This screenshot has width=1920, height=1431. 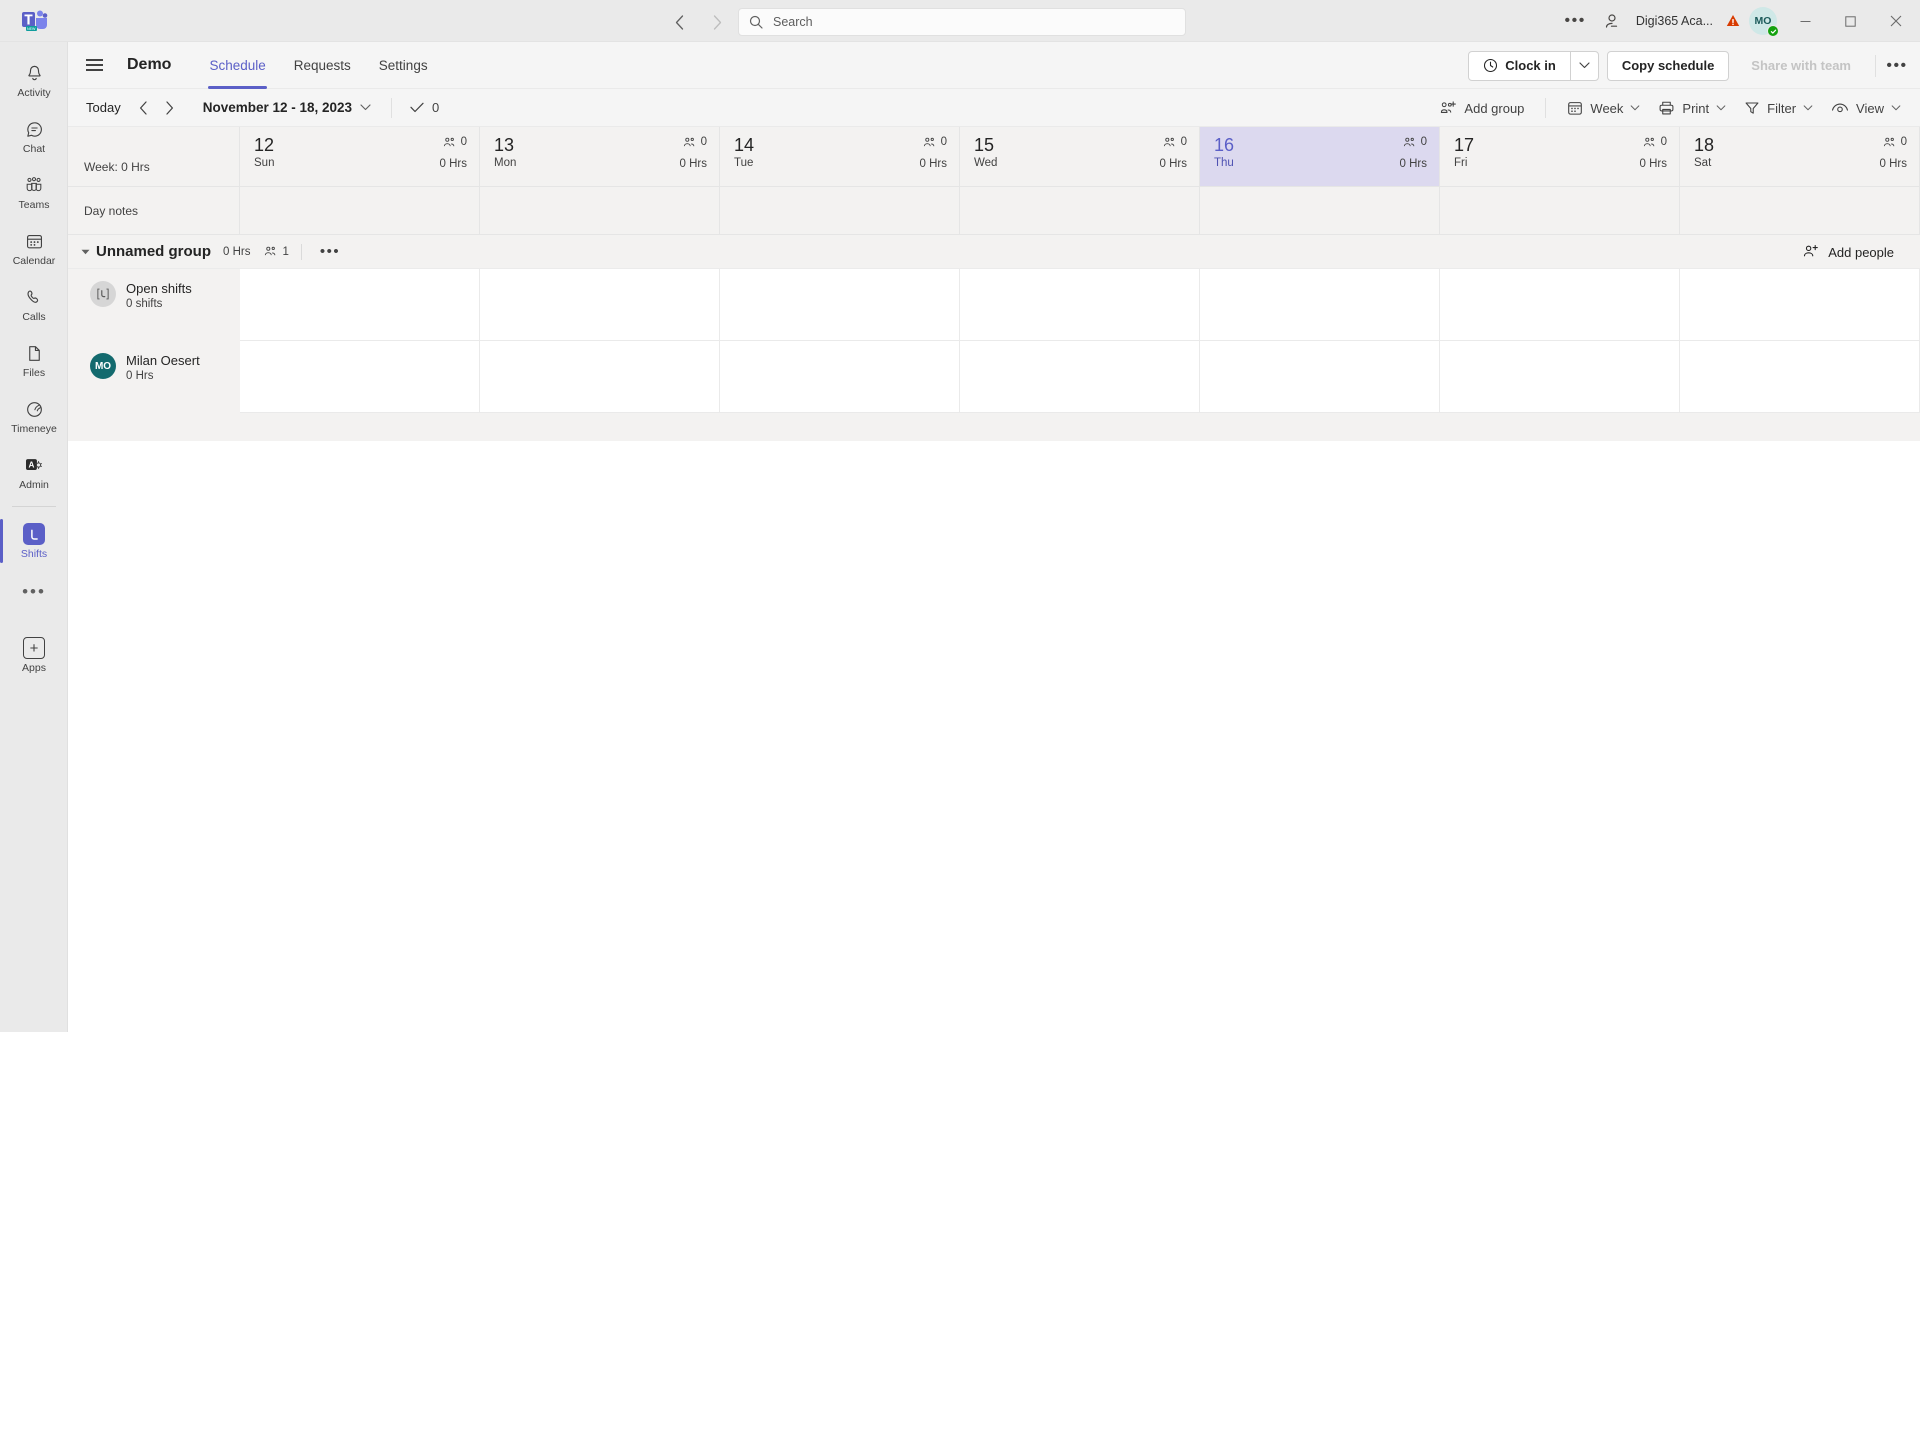 What do you see at coordinates (34, 416) in the screenshot?
I see `sidebar-item-timeneye: Timeneye` at bounding box center [34, 416].